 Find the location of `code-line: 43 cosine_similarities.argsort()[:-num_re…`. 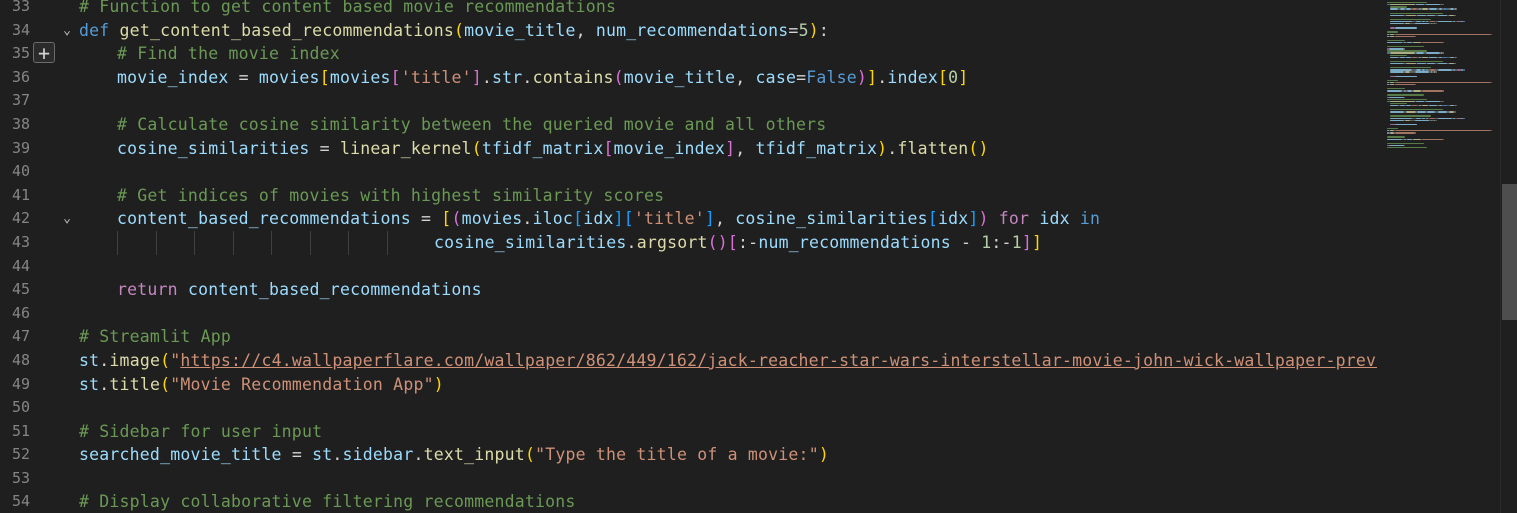

code-line: 43 cosine_similarities.argsort()[:-num_re… is located at coordinates (688, 242).